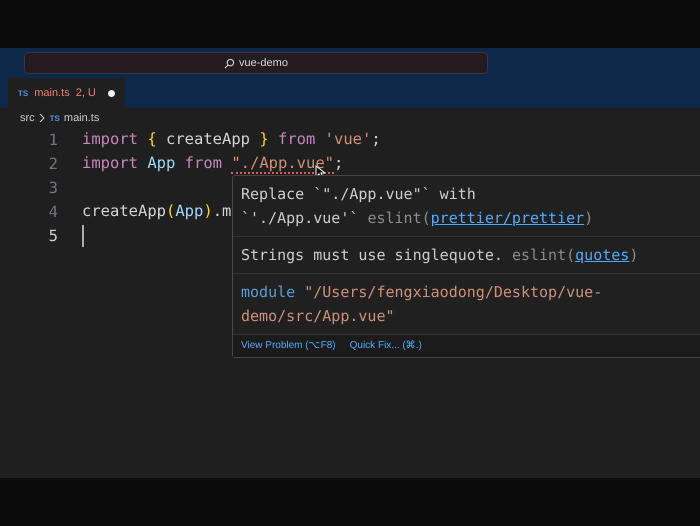 This screenshot has height=526, width=700. Describe the element at coordinates (42, 118) in the screenshot. I see `chevron-icon` at that location.